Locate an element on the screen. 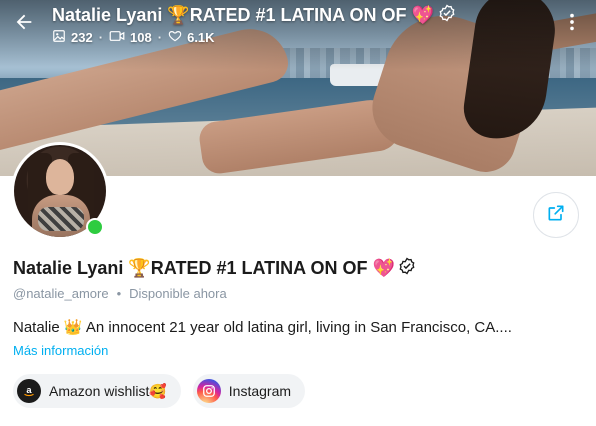 Image resolution: width=596 pixels, height=426 pixels. more-options-button is located at coordinates (572, 24).